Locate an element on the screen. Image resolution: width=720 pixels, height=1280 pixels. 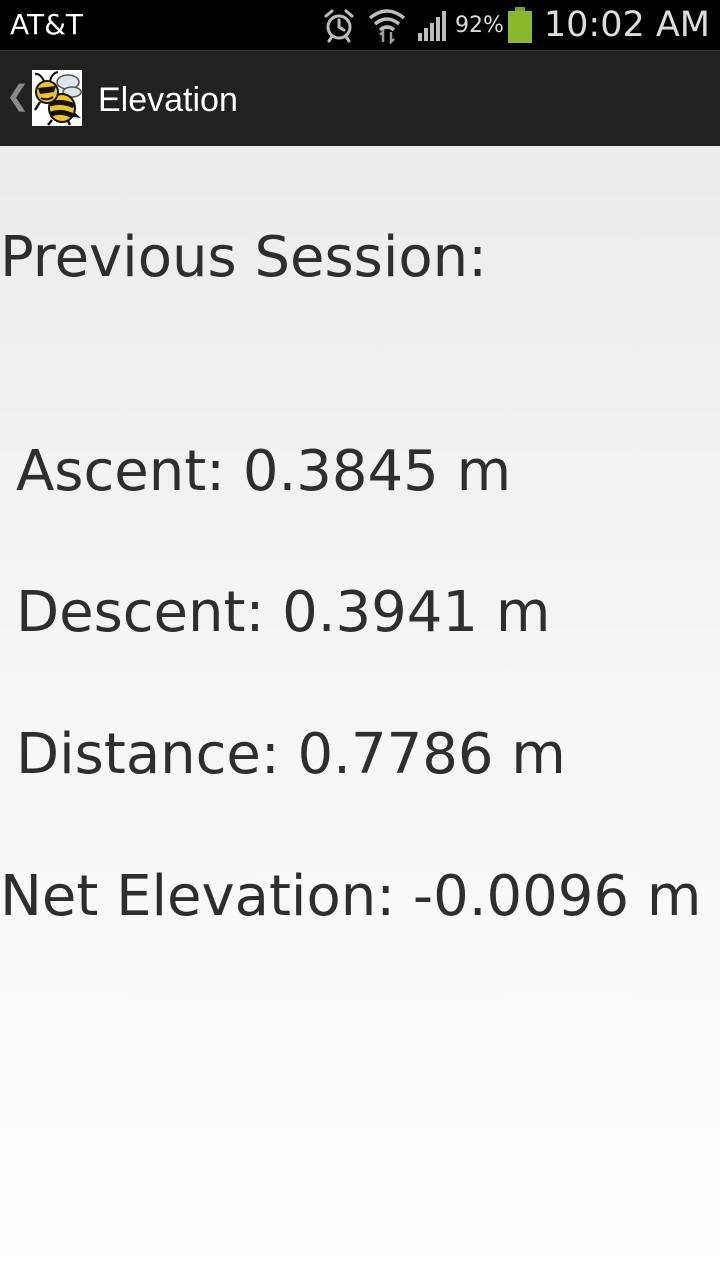
yellow-jacket-logo-icon is located at coordinates (57, 98).